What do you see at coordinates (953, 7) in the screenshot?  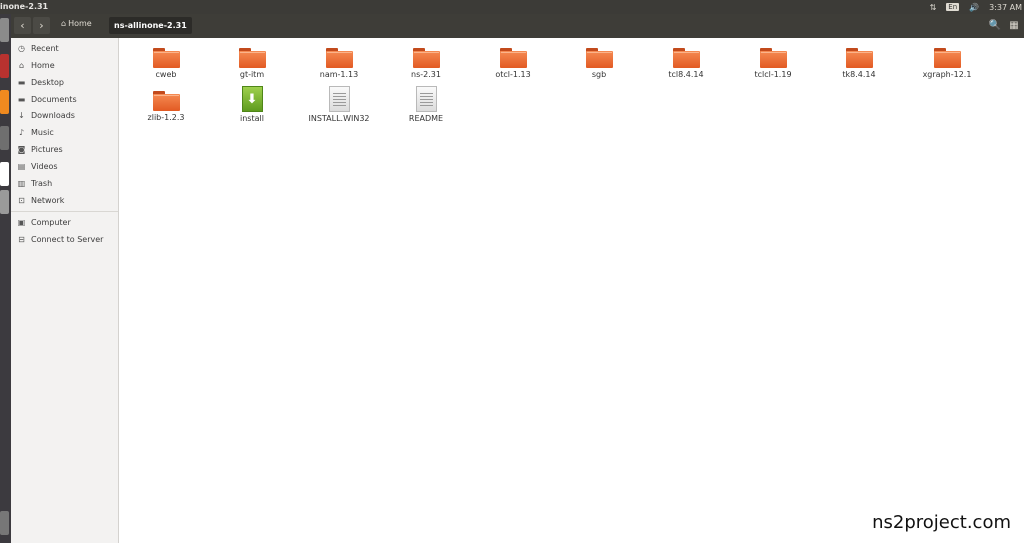 I see `keyboard-indicator: En` at bounding box center [953, 7].